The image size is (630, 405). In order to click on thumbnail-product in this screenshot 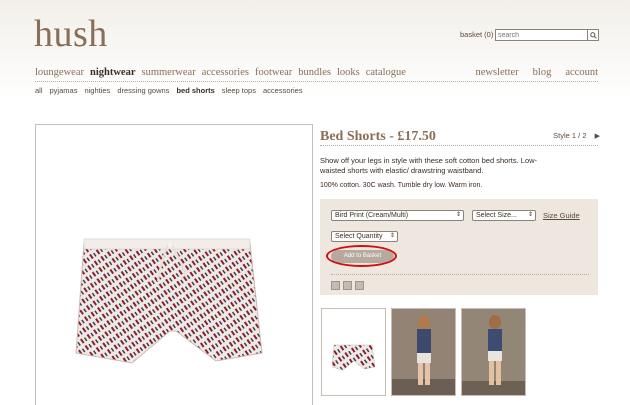, I will do `click(353, 352)`.